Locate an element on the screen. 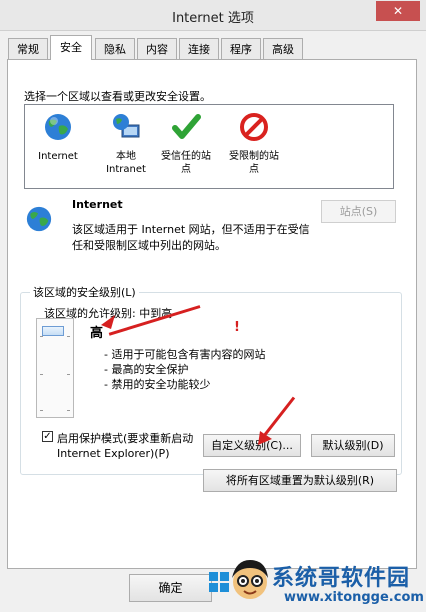 Image resolution: width=426 pixels, height=612 pixels. tab-connections: 连接 is located at coordinates (199, 48).